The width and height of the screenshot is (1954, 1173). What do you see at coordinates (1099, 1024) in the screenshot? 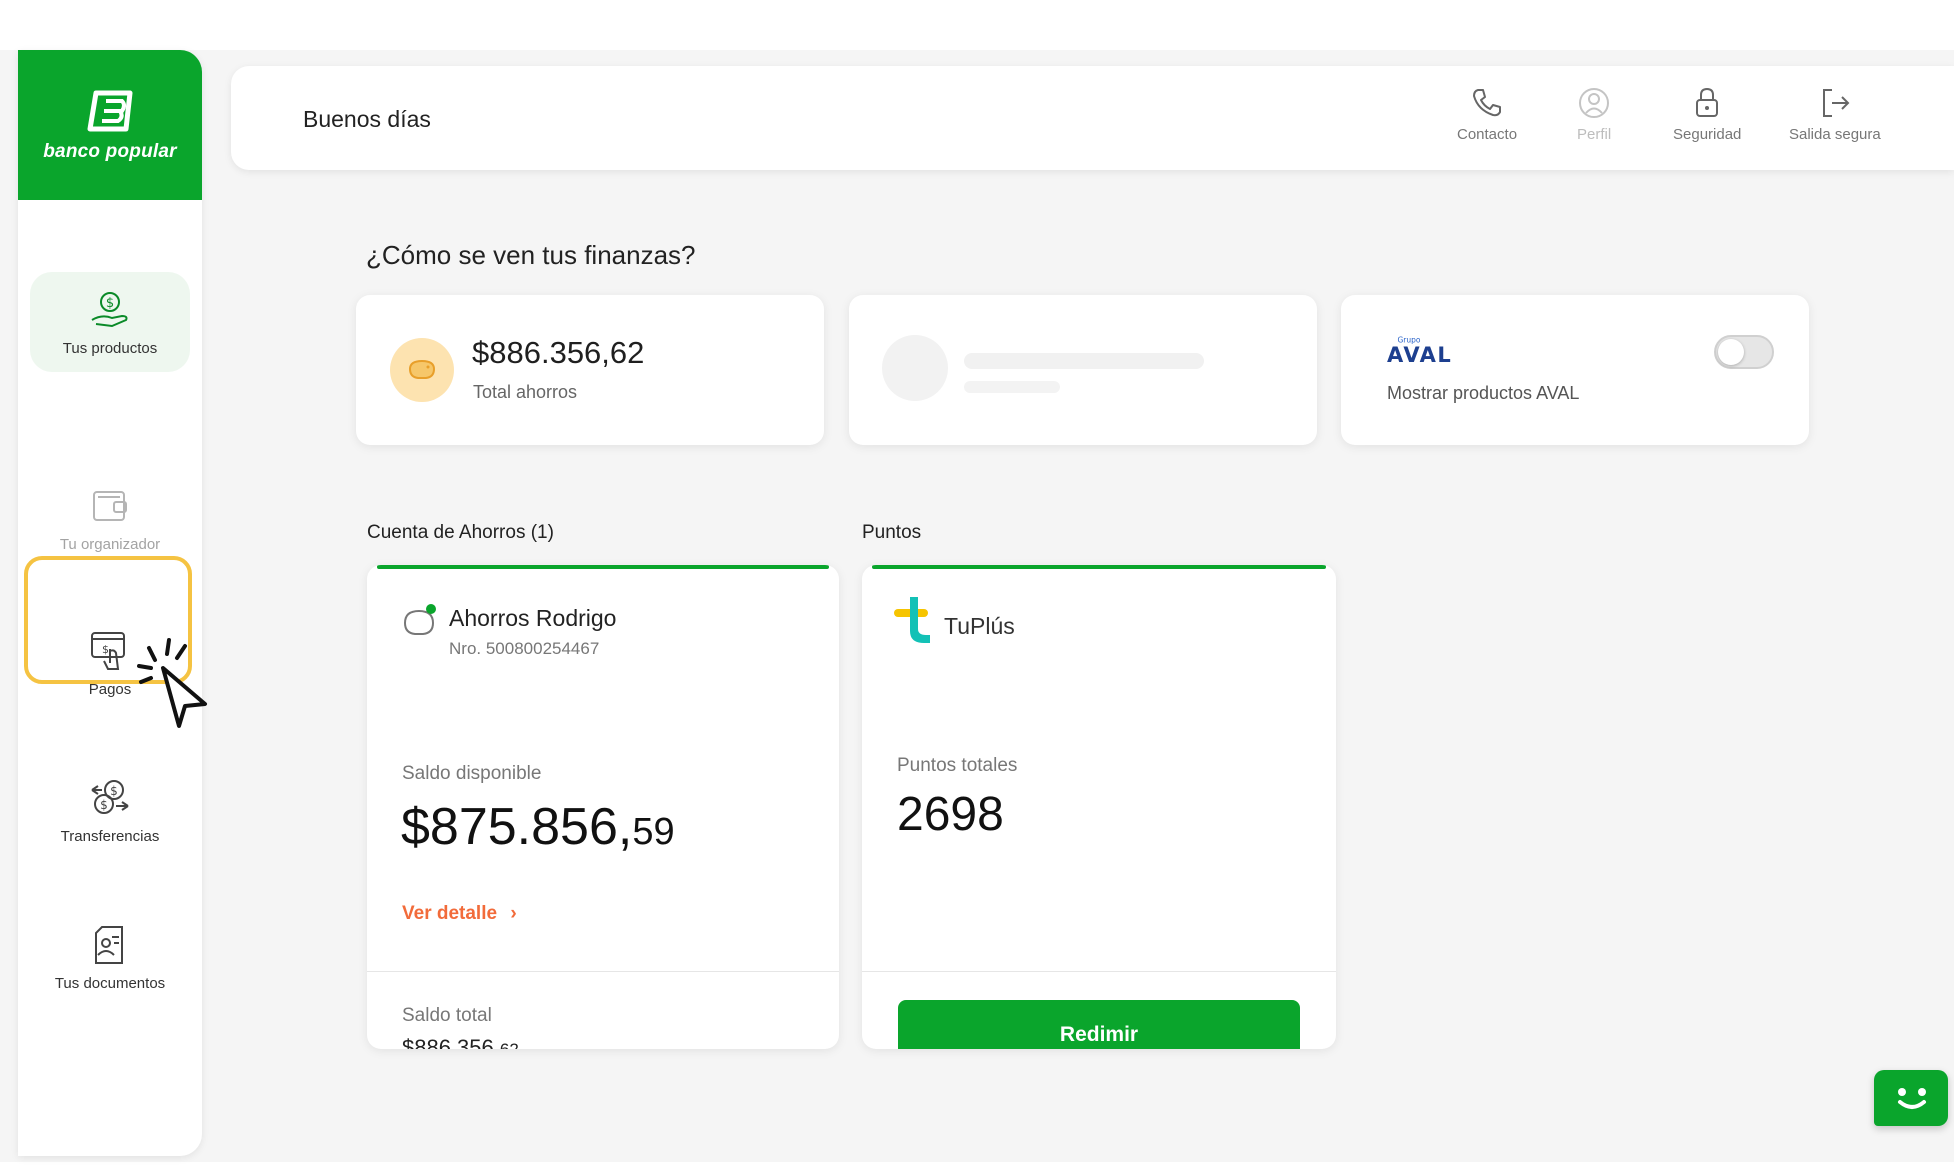
I see `redeem-button: Redimir` at bounding box center [1099, 1024].